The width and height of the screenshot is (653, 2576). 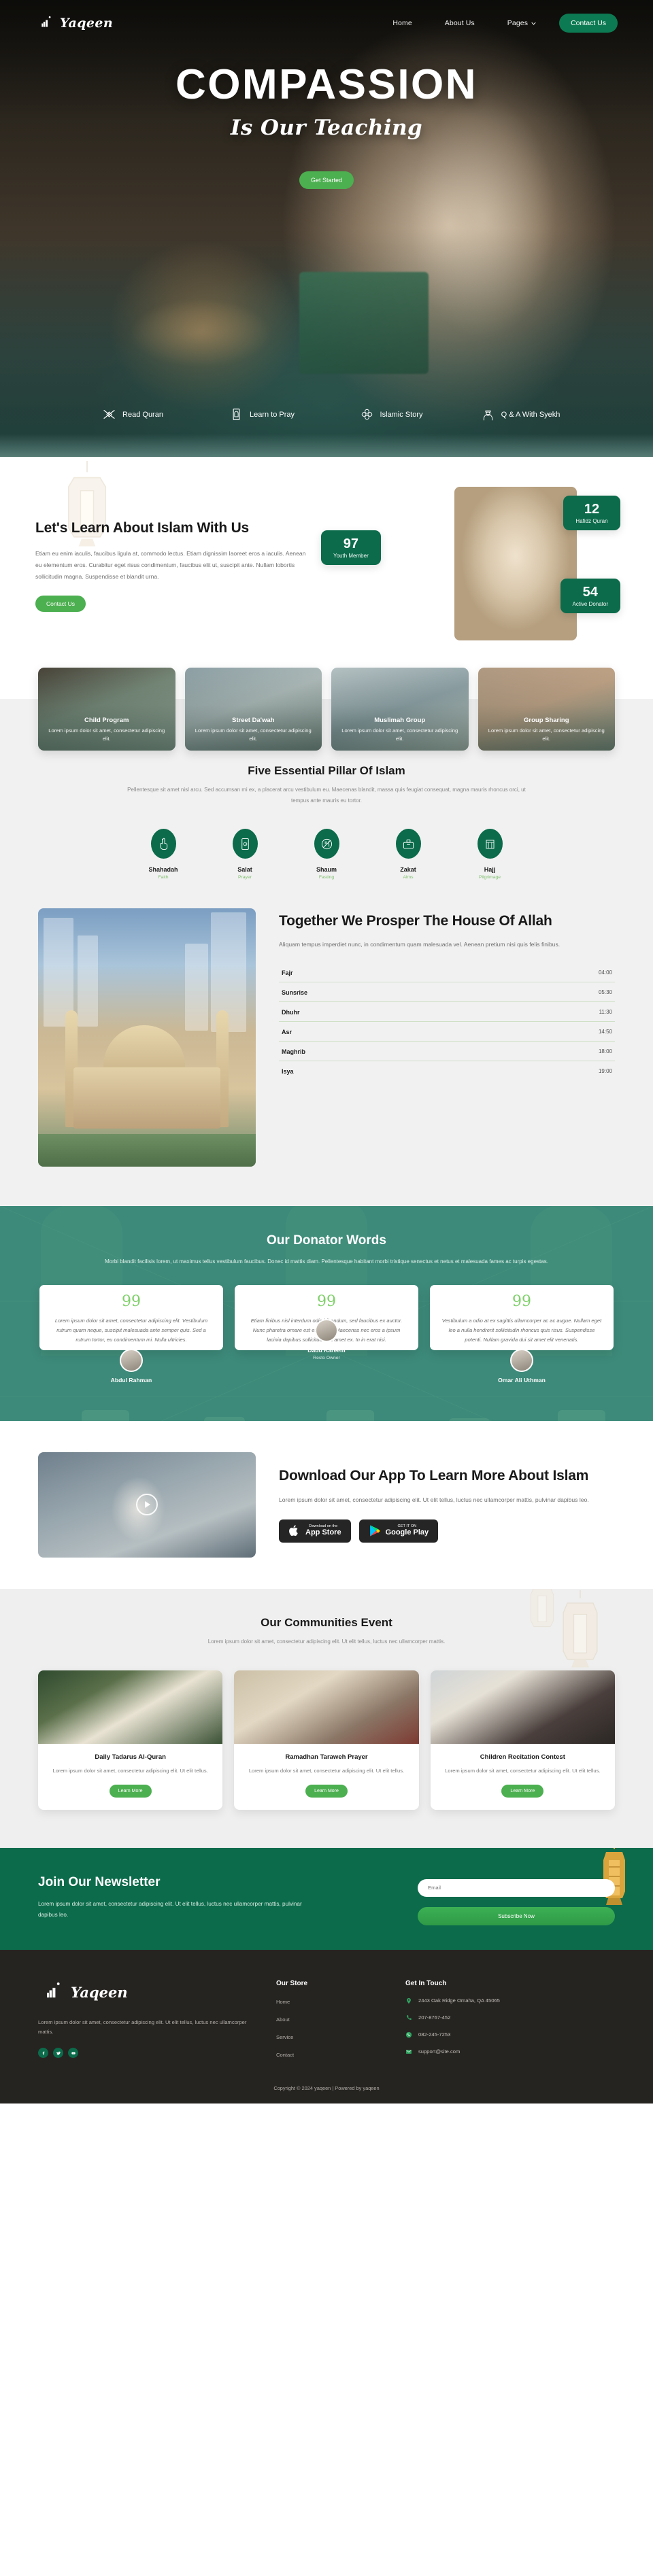 What do you see at coordinates (592, 510) in the screenshot?
I see `stat-value: 12` at bounding box center [592, 510].